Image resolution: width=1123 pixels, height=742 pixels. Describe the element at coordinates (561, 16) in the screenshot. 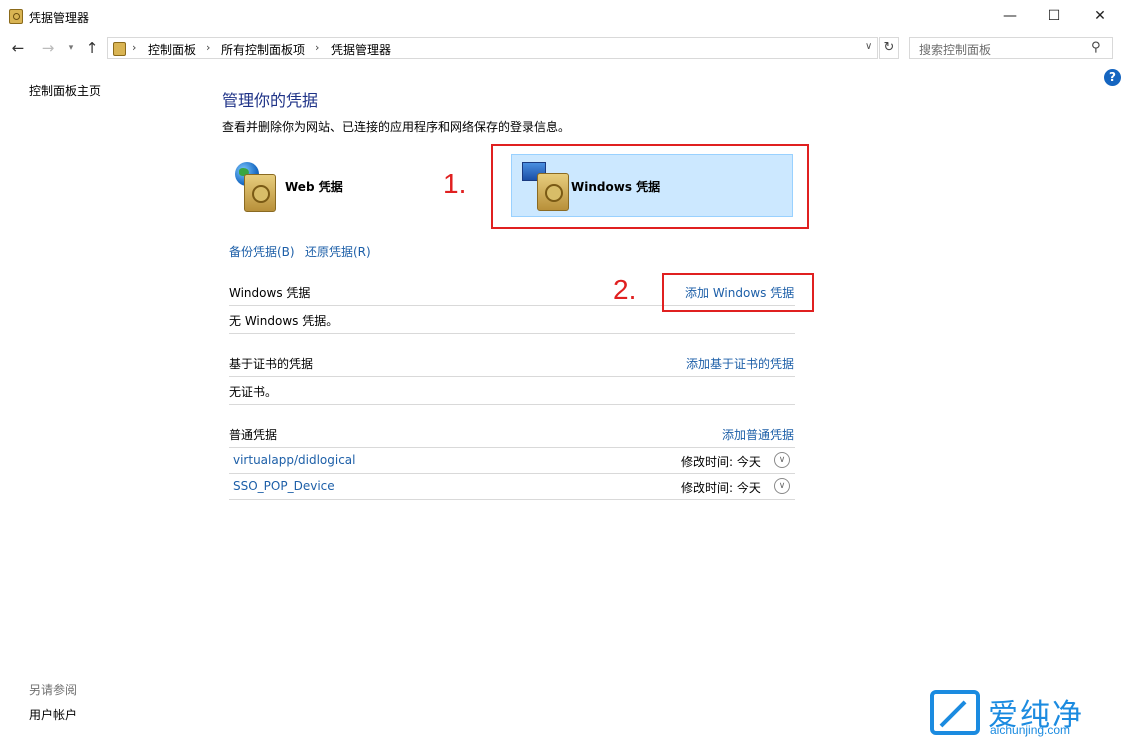

I see `title-bar: 凭据管理器 — ☐ ✕` at that location.